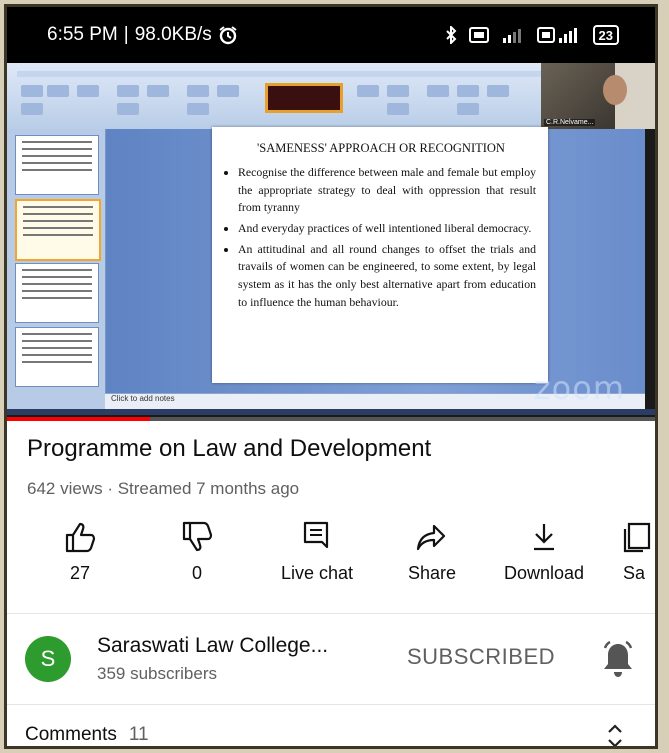 This screenshot has height=753, width=669. What do you see at coordinates (138, 734) in the screenshot?
I see `comments-count: 11` at bounding box center [138, 734].